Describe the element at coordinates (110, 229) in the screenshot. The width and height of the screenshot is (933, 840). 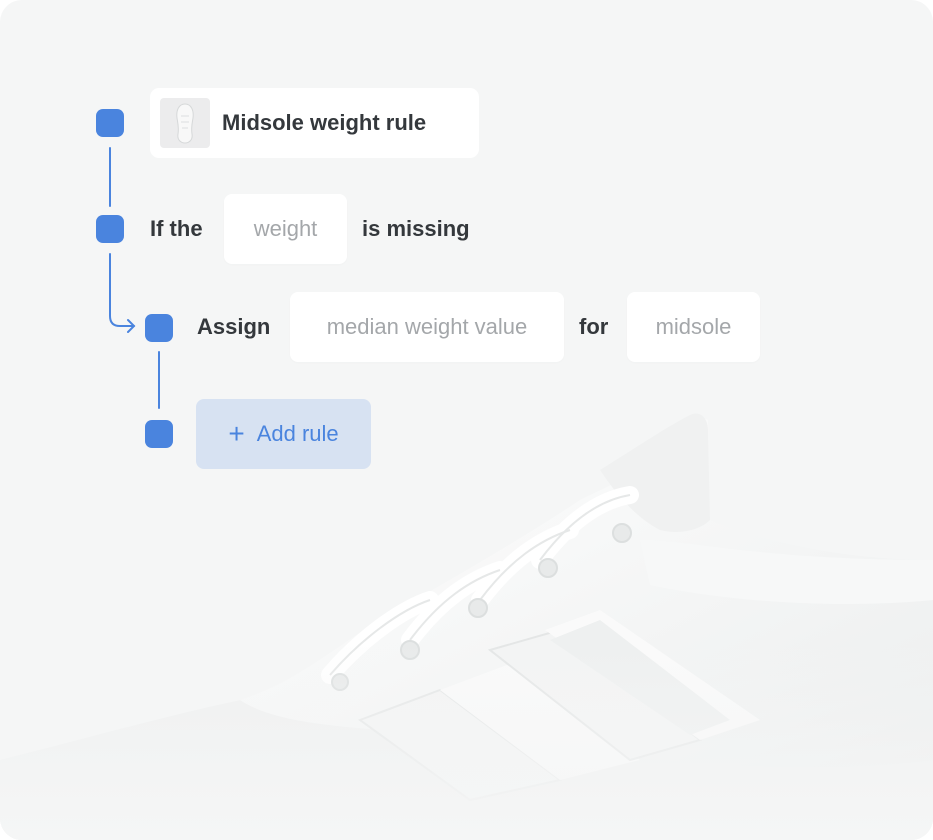
I see `step-node-condition` at that location.